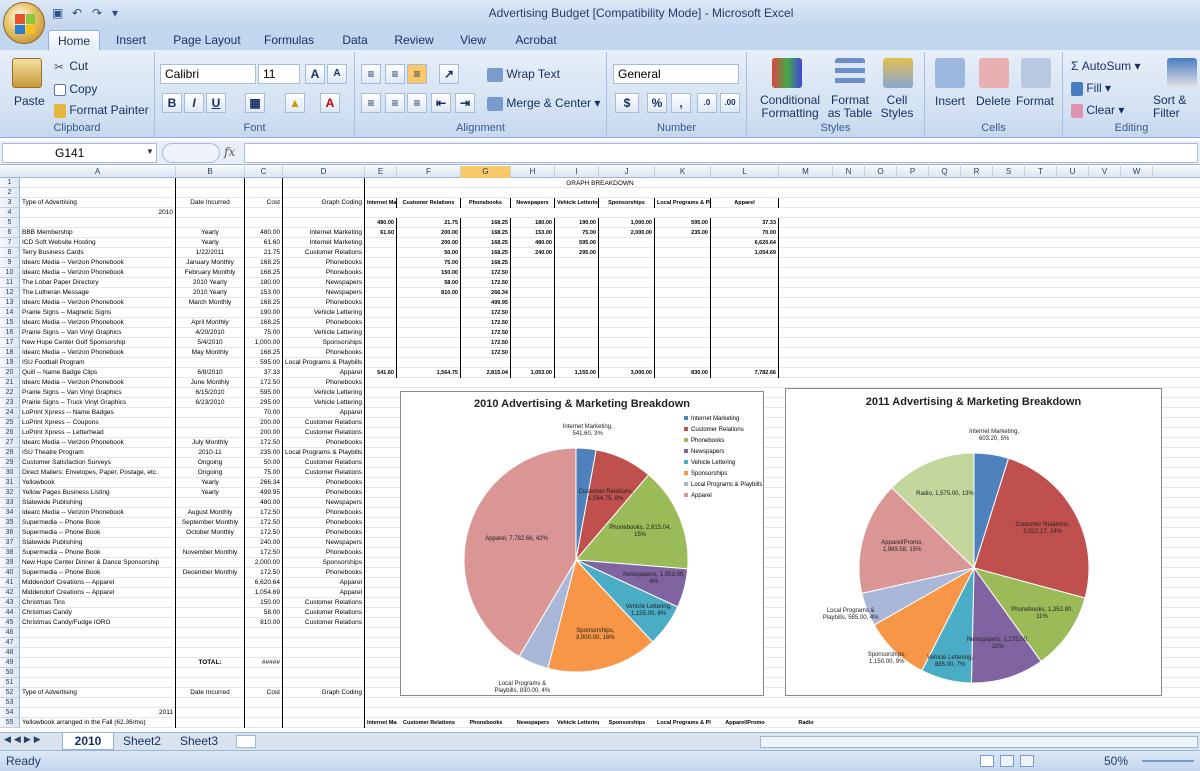 Image resolution: width=1200 pixels, height=771 pixels. I want to click on cell: Supermedia -- Phone Book, so click(98, 553).